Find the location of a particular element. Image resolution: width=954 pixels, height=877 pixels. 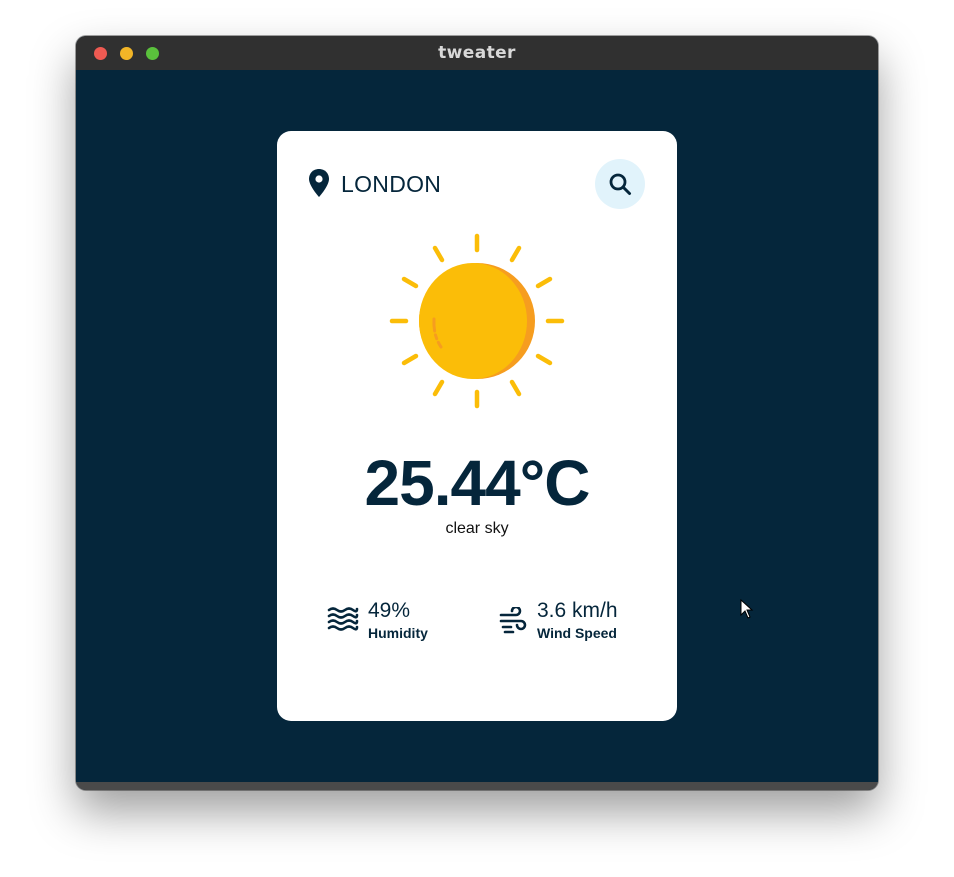

search-icon is located at coordinates (620, 184).